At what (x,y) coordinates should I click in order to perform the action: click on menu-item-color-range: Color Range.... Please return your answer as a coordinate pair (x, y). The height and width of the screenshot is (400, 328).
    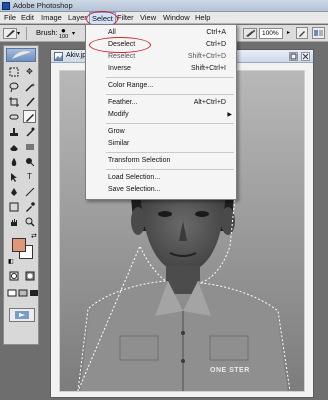
    Looking at the image, I should click on (161, 86).